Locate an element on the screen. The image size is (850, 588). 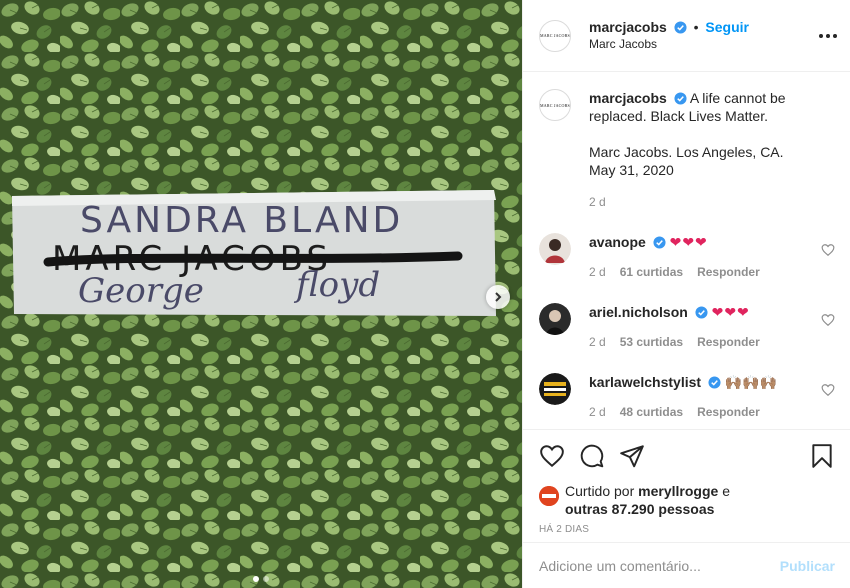
comment-username: ariel.nicholson is located at coordinates (638, 312).